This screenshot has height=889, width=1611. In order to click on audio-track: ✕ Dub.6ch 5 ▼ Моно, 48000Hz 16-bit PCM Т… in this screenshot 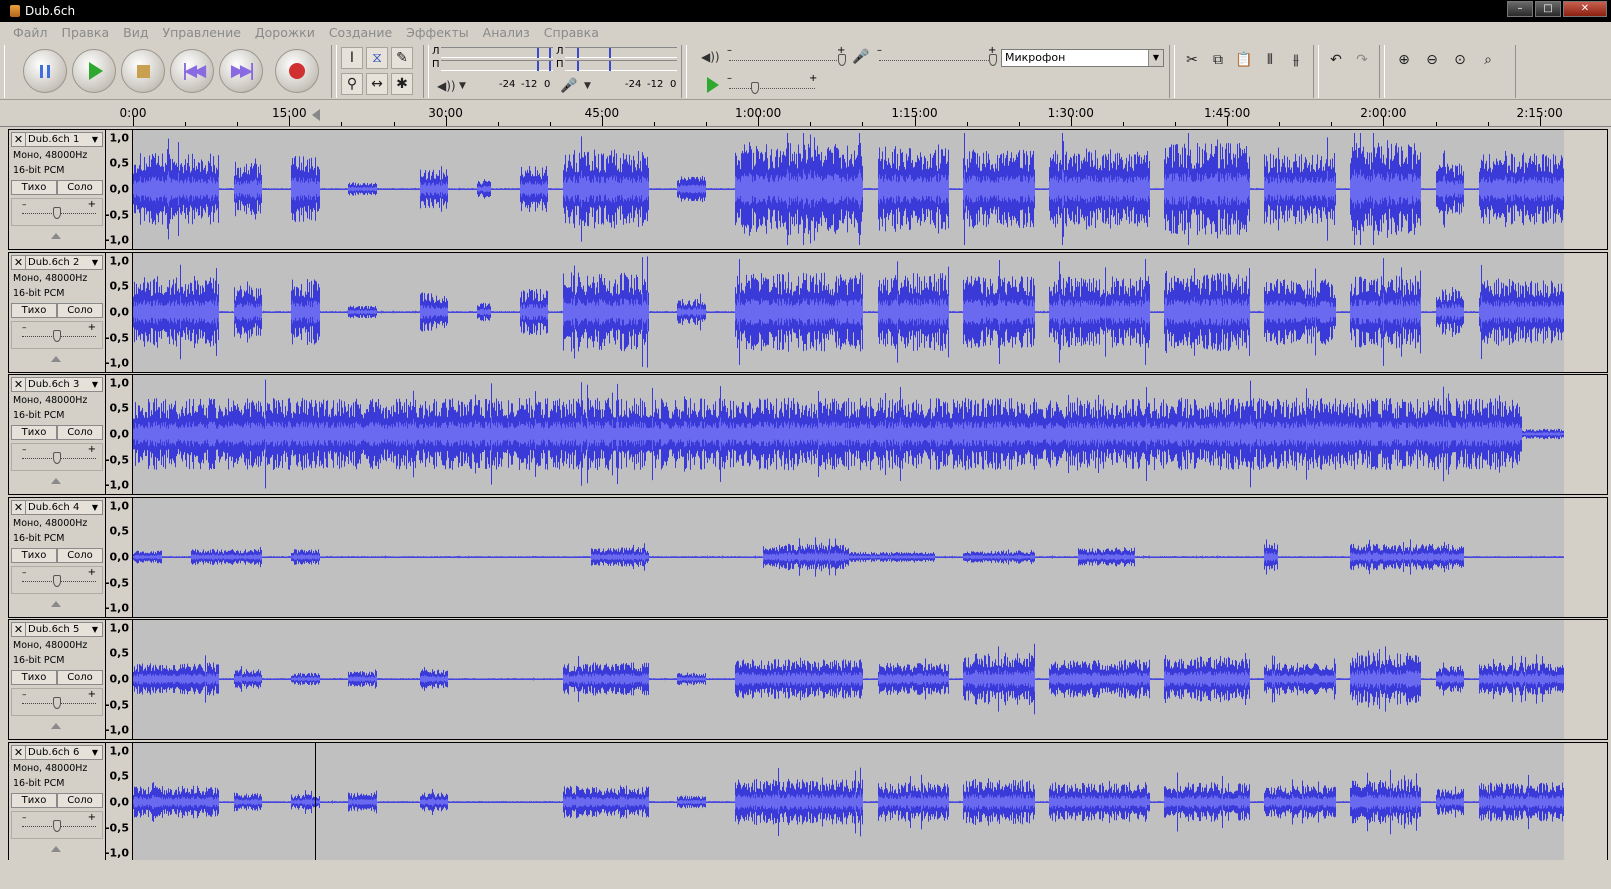, I will do `click(808, 680)`.